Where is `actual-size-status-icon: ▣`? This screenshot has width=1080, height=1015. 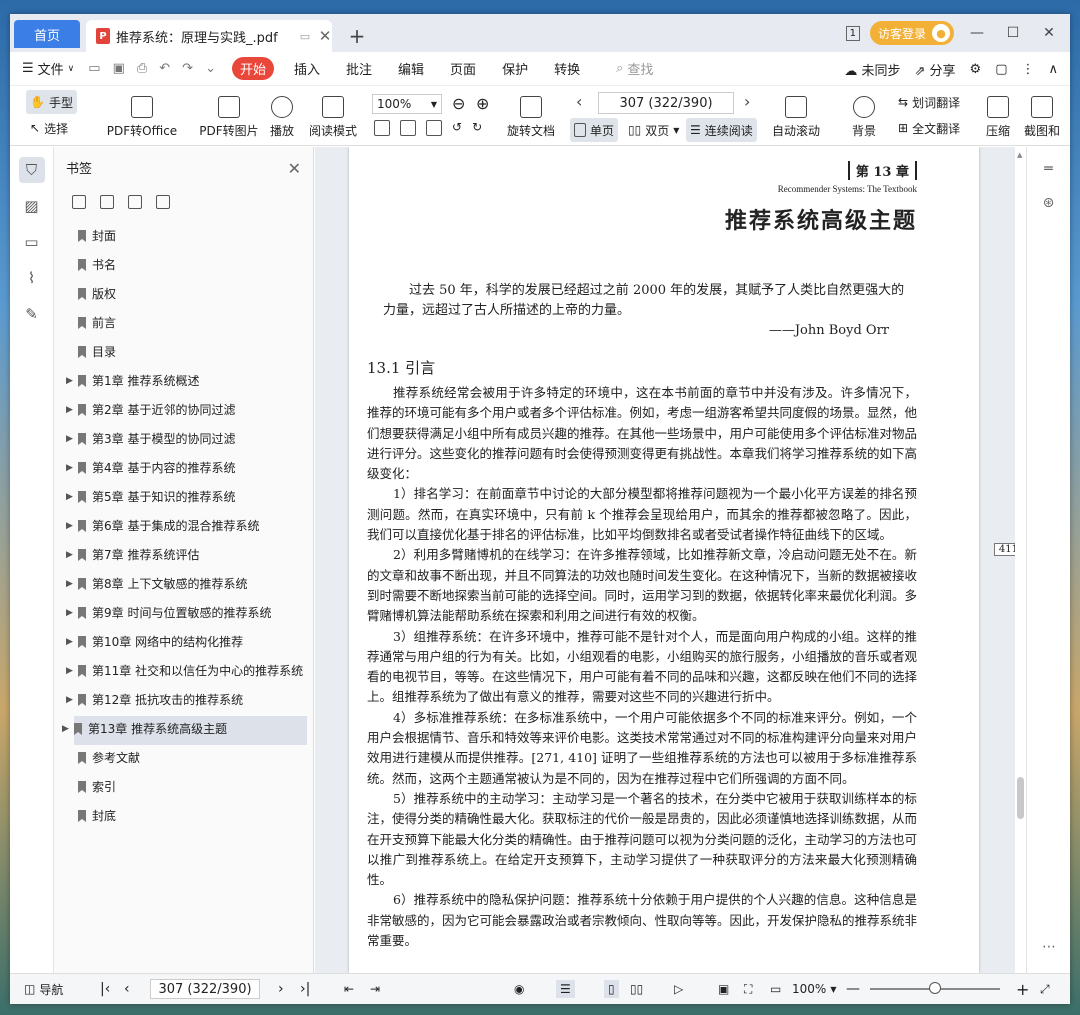
actual-size-status-icon: ▣ is located at coordinates (723, 989).